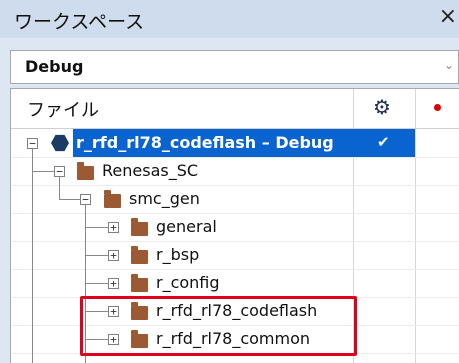 The image size is (459, 363). I want to click on tree-header: ファイル ⚙, so click(235, 109).